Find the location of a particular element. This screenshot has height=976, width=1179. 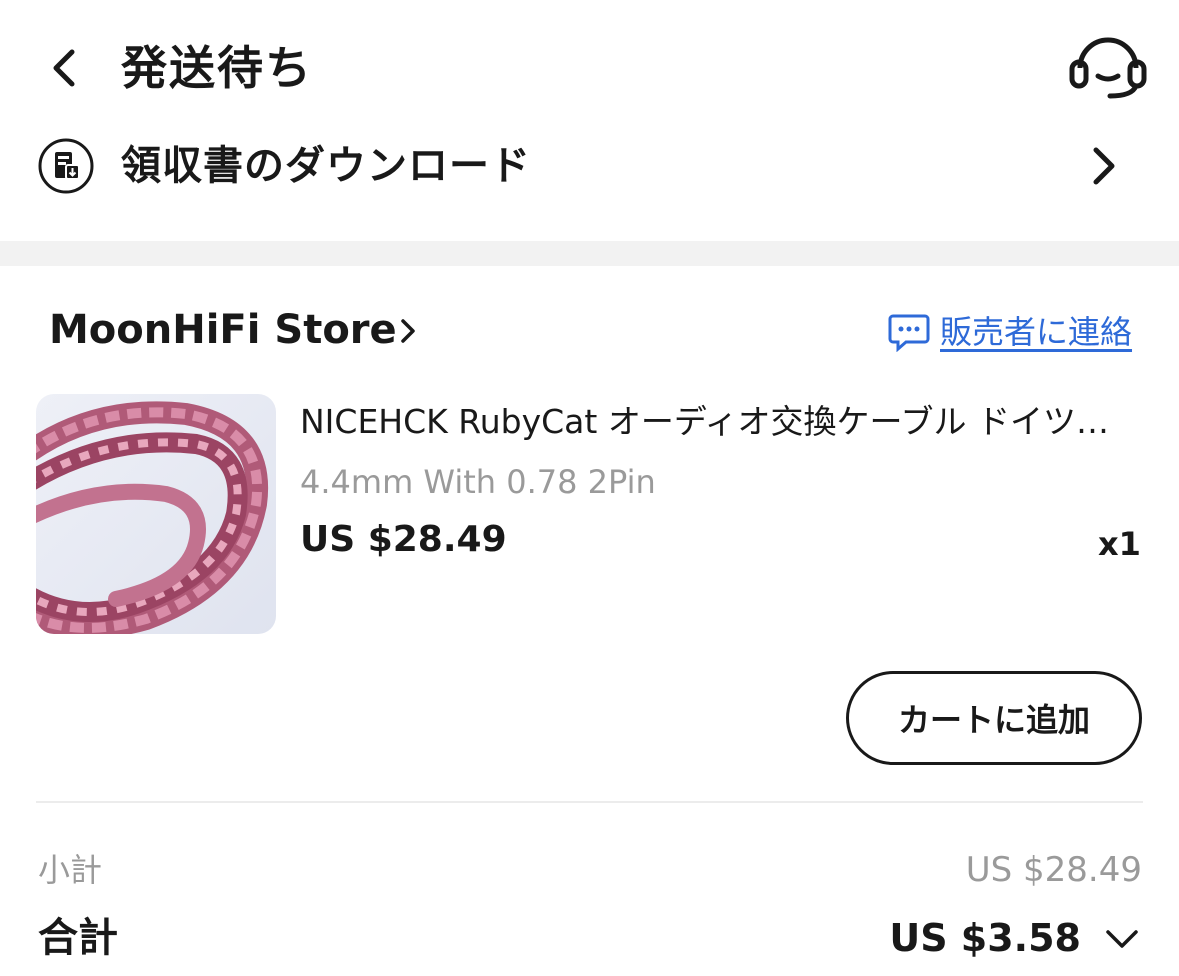

contact-seller-link: 販売者に連絡 is located at coordinates (1010, 332).